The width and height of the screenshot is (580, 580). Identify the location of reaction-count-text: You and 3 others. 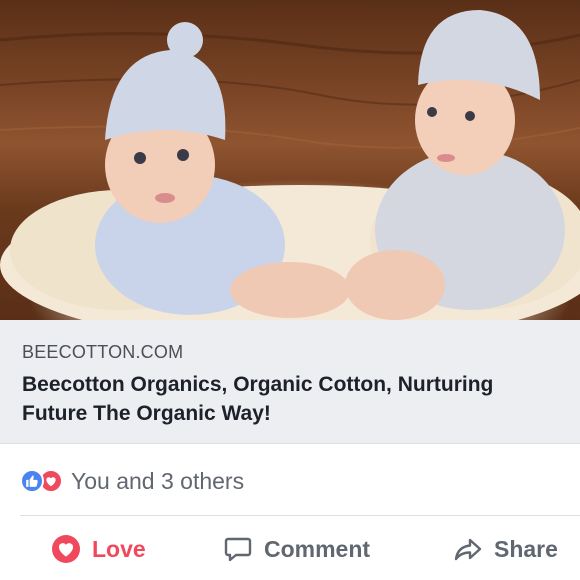
(158, 480).